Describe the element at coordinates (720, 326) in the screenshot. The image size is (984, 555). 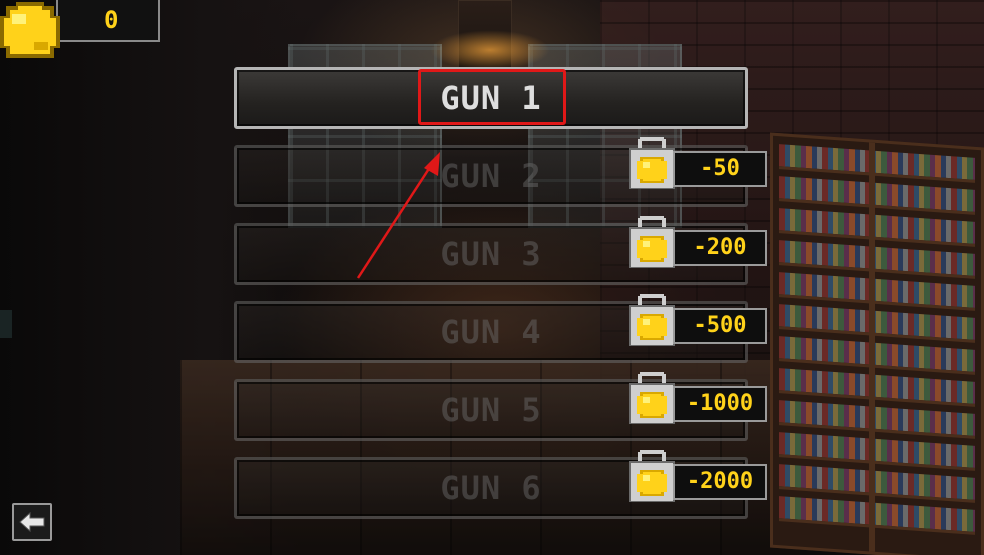
I see `gun-4-price: -500` at that location.